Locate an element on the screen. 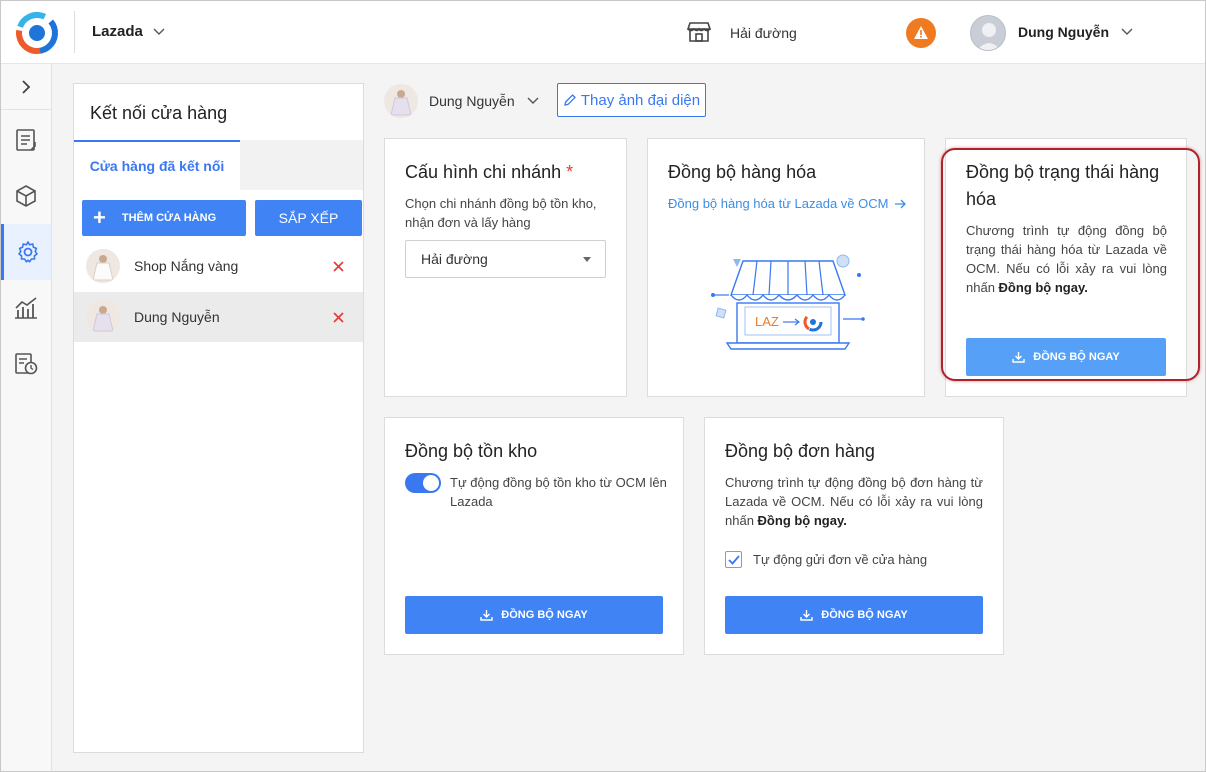 The height and width of the screenshot is (772, 1206). add-store-button: + THÊM CỬA HÀNG is located at coordinates (164, 218).